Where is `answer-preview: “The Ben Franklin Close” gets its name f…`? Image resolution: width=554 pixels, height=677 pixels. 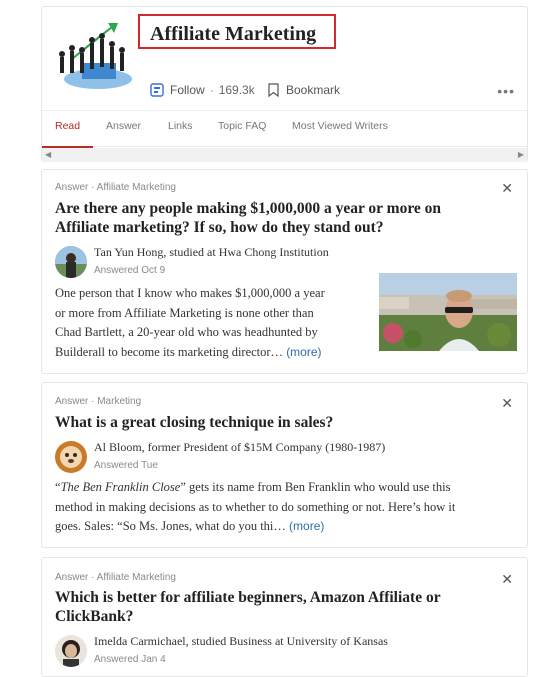
answer-preview: “The Ben Franklin Close” gets its name f… is located at coordinates (287, 507).